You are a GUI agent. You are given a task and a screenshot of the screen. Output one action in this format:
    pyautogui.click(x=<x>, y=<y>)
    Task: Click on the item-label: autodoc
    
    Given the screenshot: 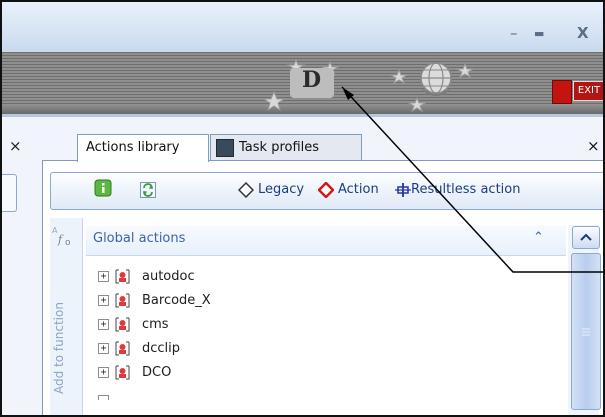 What is the action you would take?
    pyautogui.click(x=168, y=276)
    